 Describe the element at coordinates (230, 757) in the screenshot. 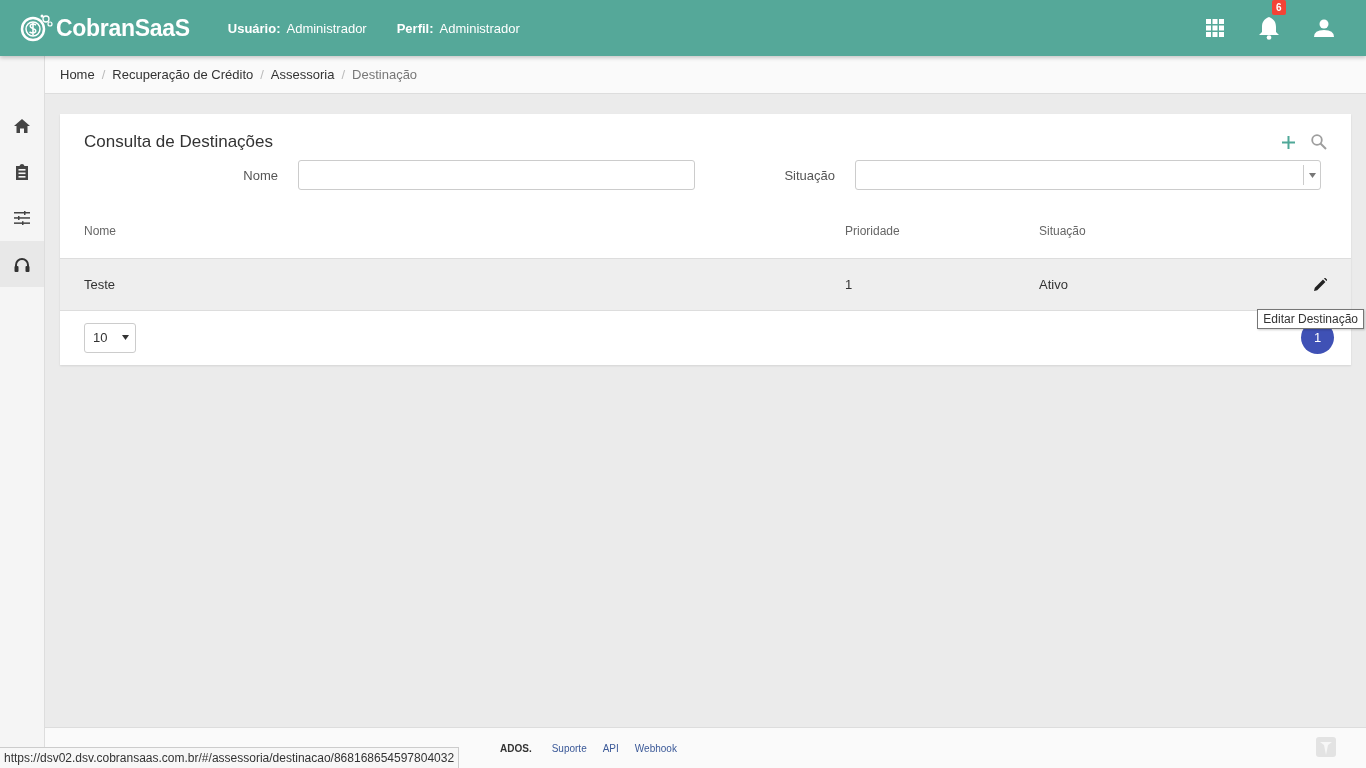

I see `status-url: https://dsv02.dsv.cobransaas.com.br/#/assessoria/destinacao/868168654597804032` at that location.